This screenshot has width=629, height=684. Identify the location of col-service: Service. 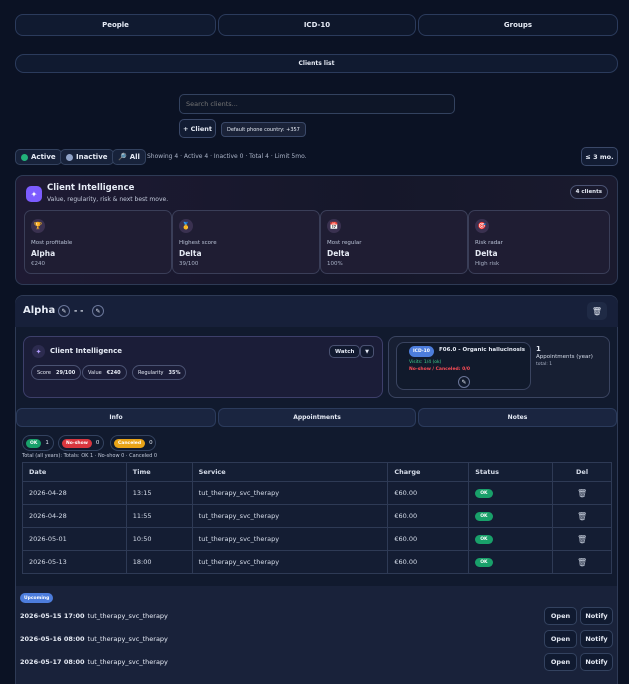
(290, 472).